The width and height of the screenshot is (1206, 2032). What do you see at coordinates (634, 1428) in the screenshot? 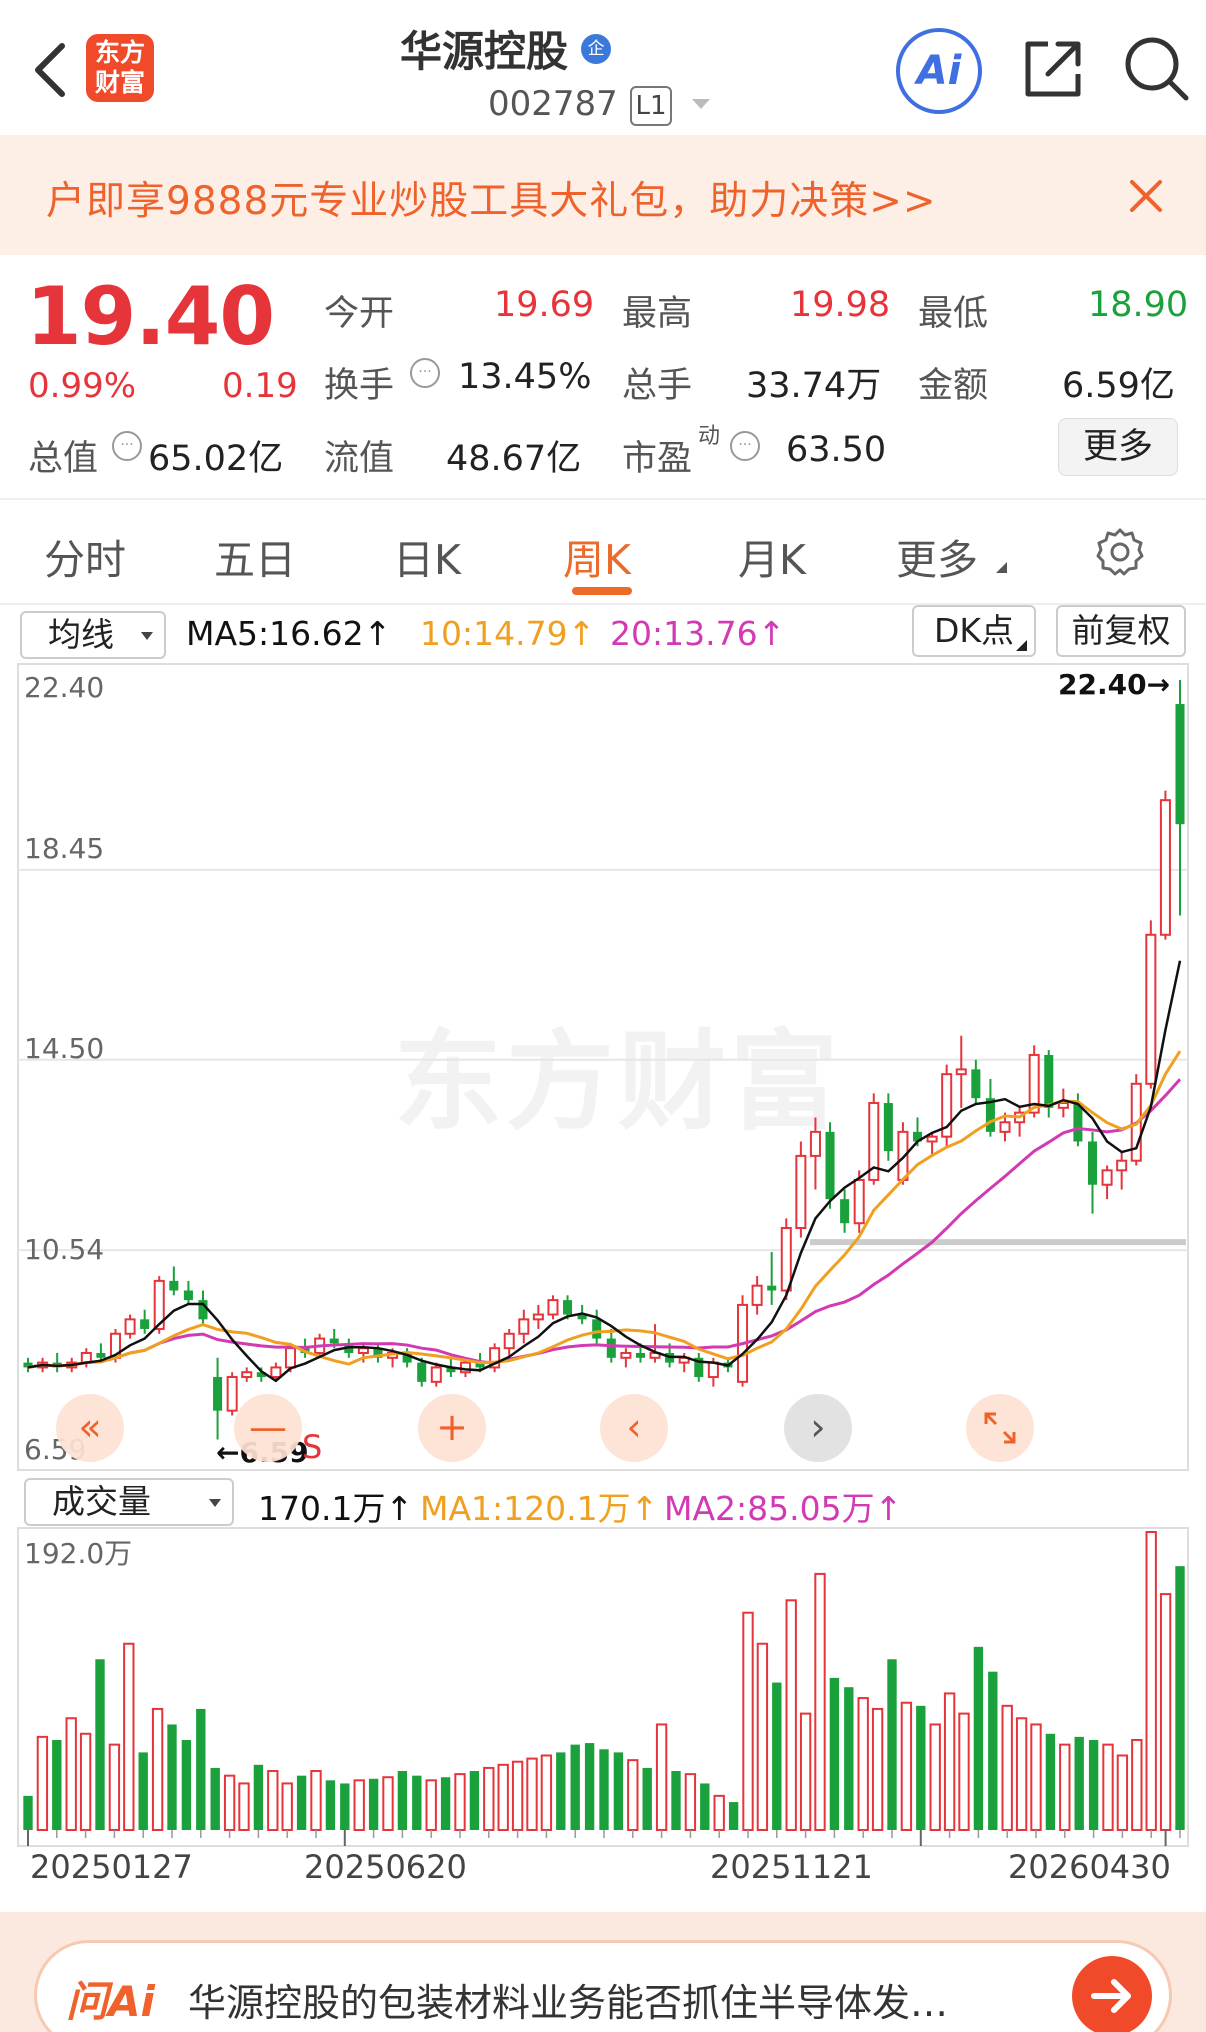
I see `scroll-left-button: ‹` at bounding box center [634, 1428].